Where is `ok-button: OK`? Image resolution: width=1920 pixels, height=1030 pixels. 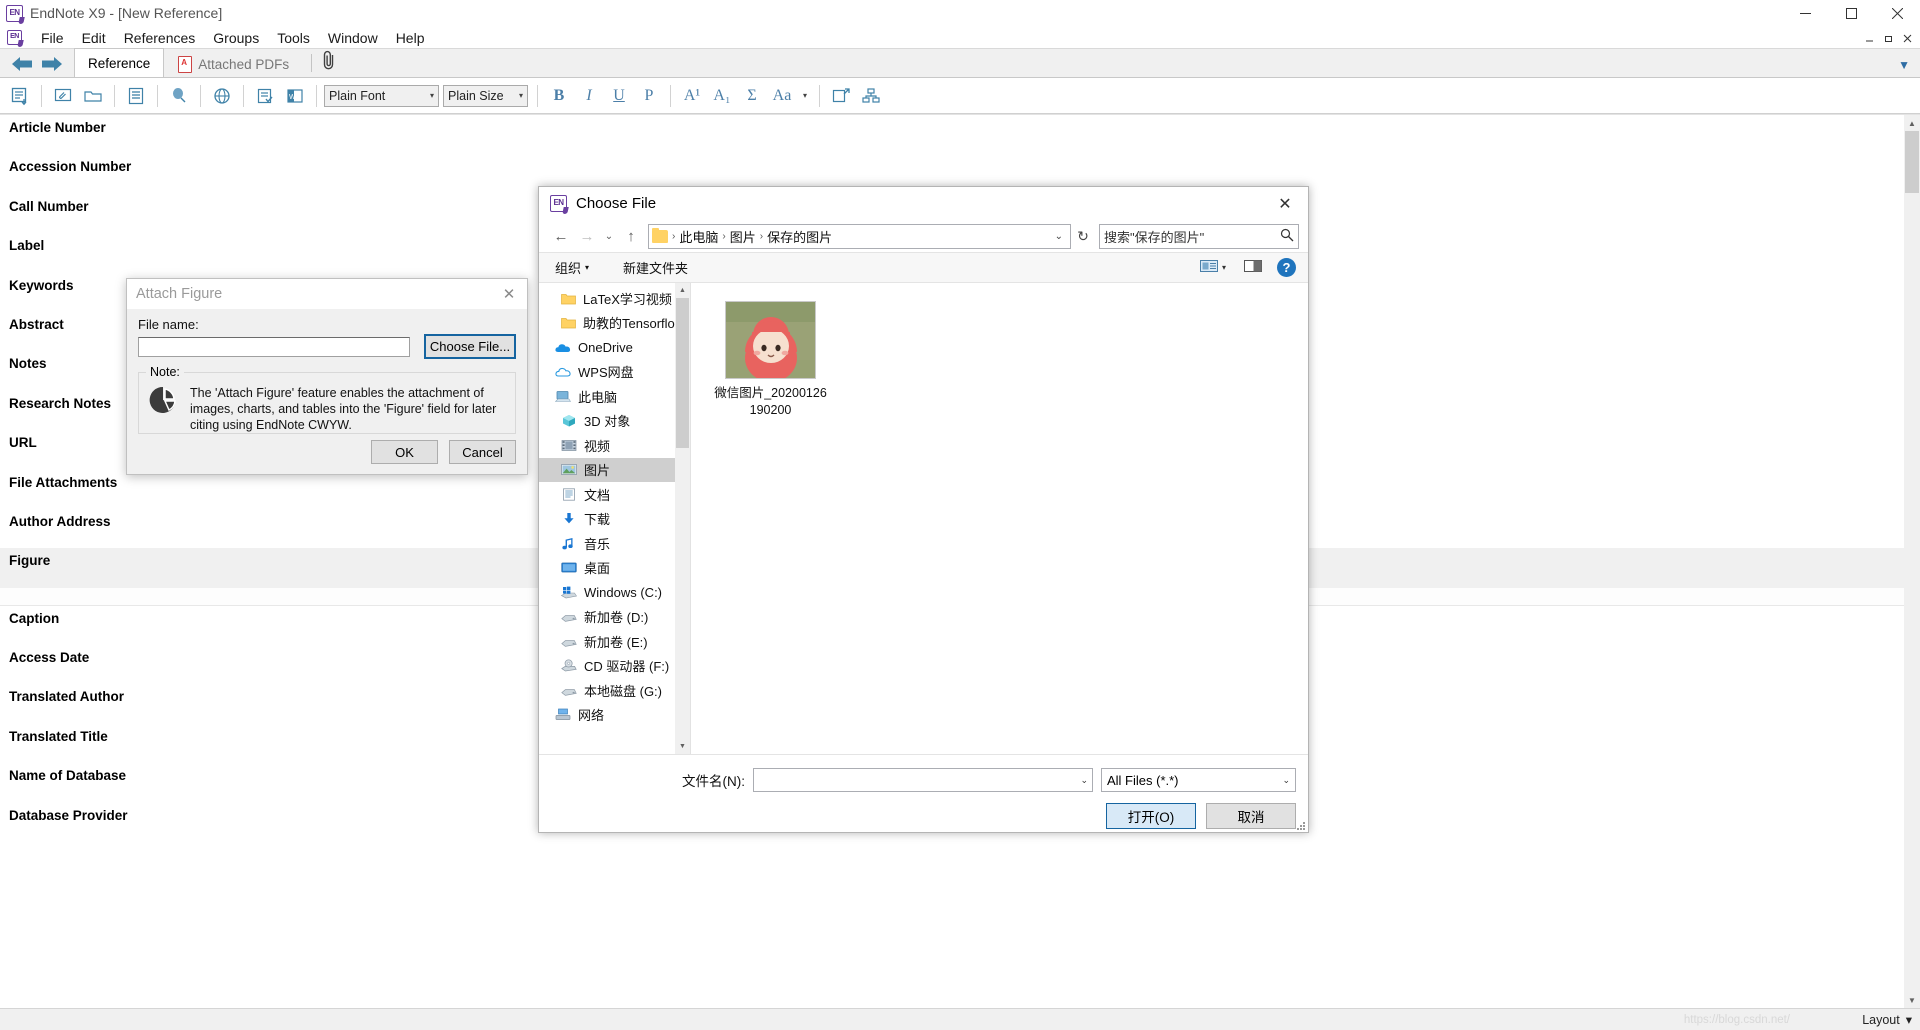 ok-button: OK is located at coordinates (404, 452).